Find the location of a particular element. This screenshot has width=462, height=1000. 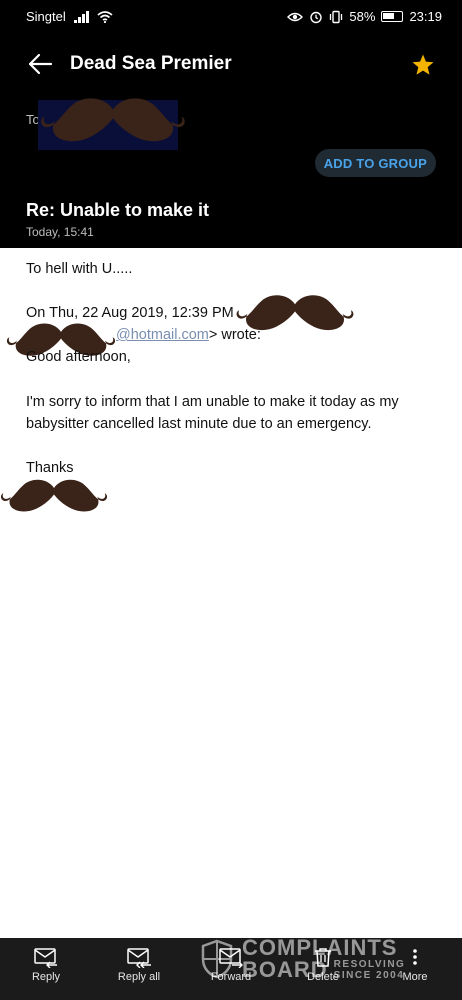

quote-closing: Thanks is located at coordinates (50, 468).